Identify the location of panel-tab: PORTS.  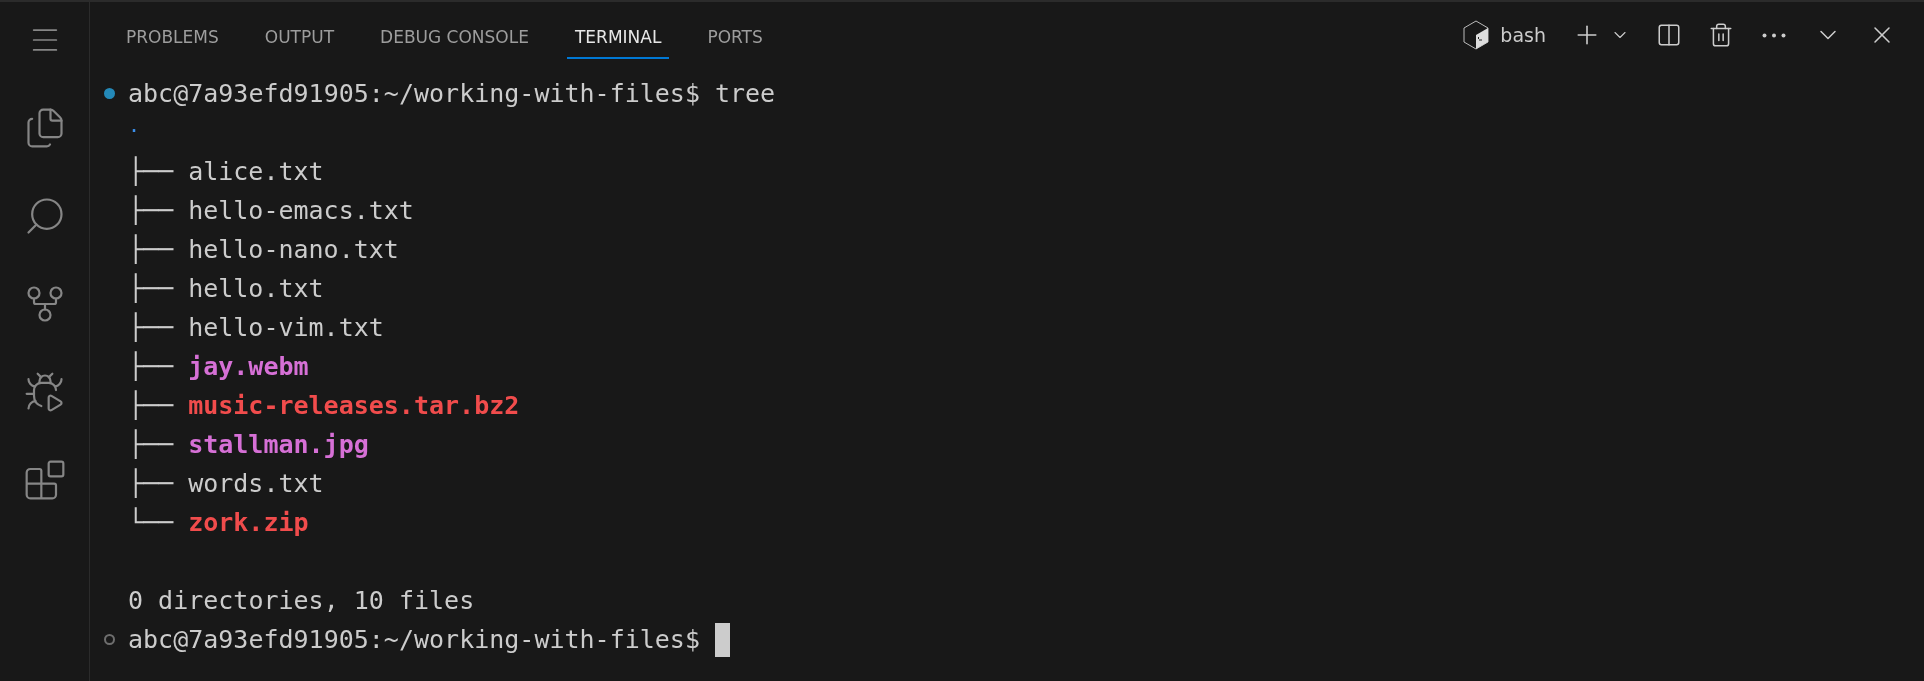
(735, 38).